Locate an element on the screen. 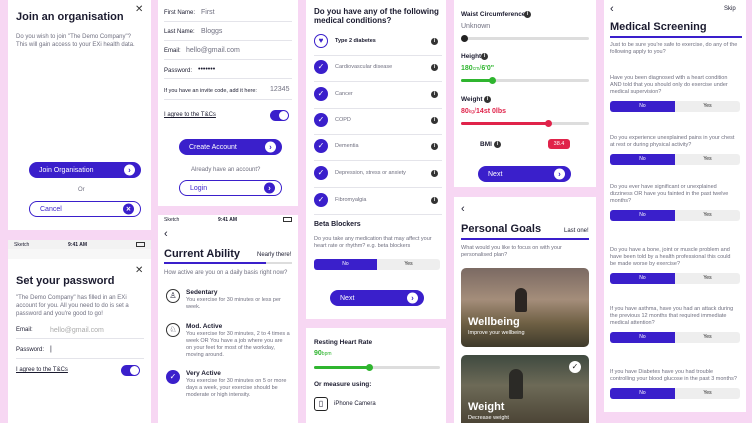  terms-label: I agree to the T&Cs is located at coordinates (42, 370).